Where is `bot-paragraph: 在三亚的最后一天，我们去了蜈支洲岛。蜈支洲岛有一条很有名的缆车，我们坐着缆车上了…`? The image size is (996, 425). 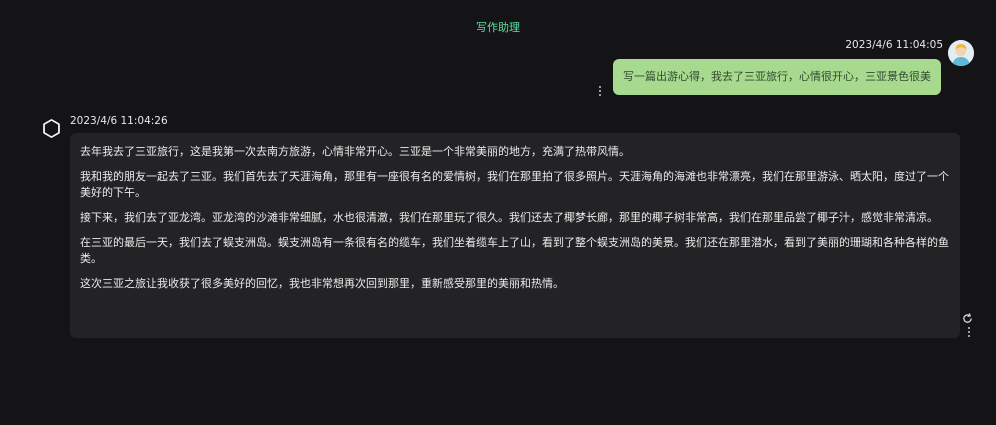
bot-paragraph: 在三亚的最后一天，我们去了蜈支洲岛。蜈支洲岛有一条很有名的缆车，我们坐着缆车上了… is located at coordinates (514, 250).